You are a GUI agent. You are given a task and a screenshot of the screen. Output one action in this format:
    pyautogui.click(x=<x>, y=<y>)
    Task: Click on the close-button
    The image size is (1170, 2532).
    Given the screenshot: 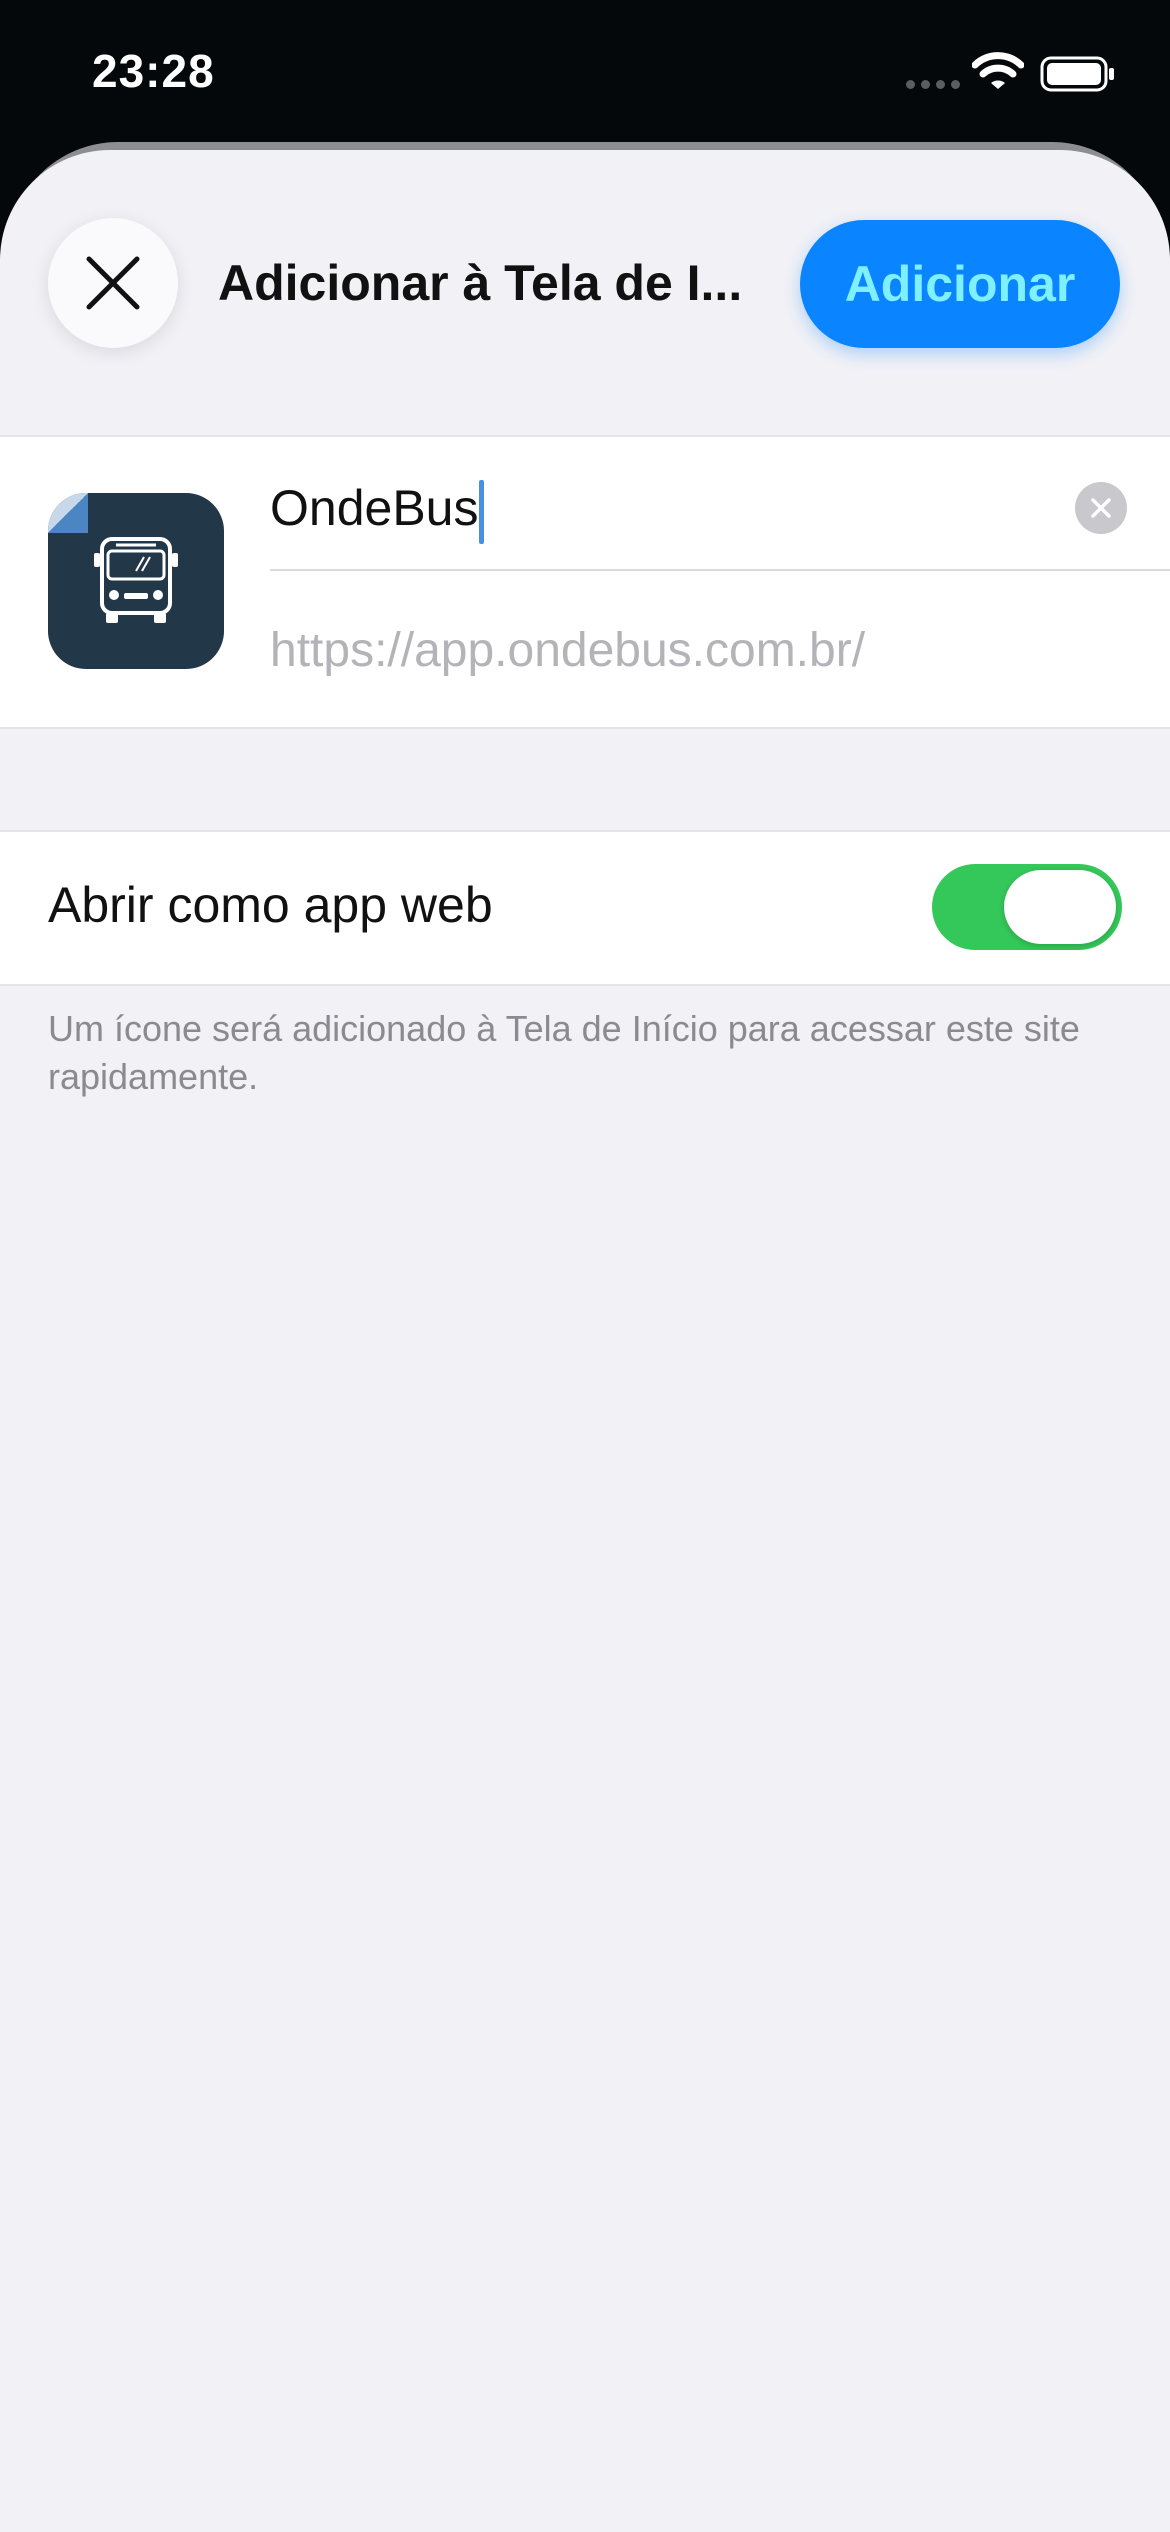 What is the action you would take?
    pyautogui.click(x=113, y=283)
    